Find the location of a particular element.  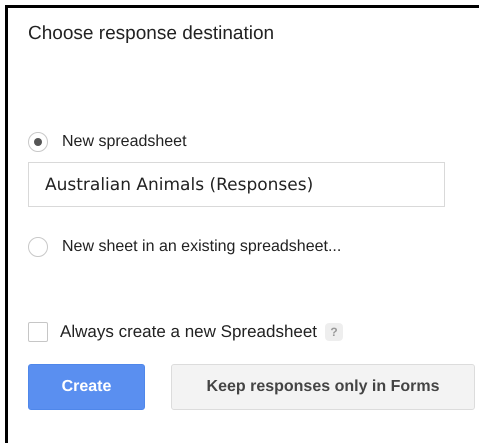

input-field: Australian Animals (Responses) is located at coordinates (236, 184).